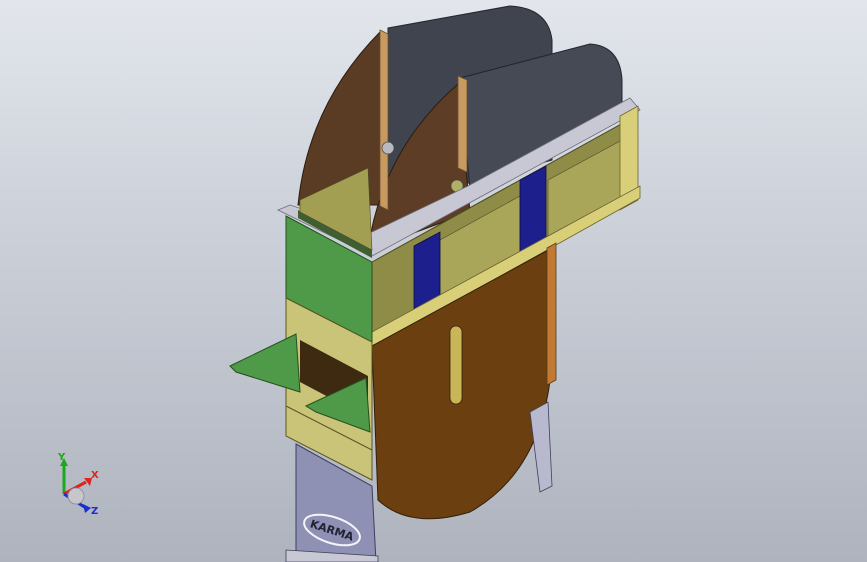 The width and height of the screenshot is (867, 562). I want to click on z-axis-label: Z, so click(94, 511).